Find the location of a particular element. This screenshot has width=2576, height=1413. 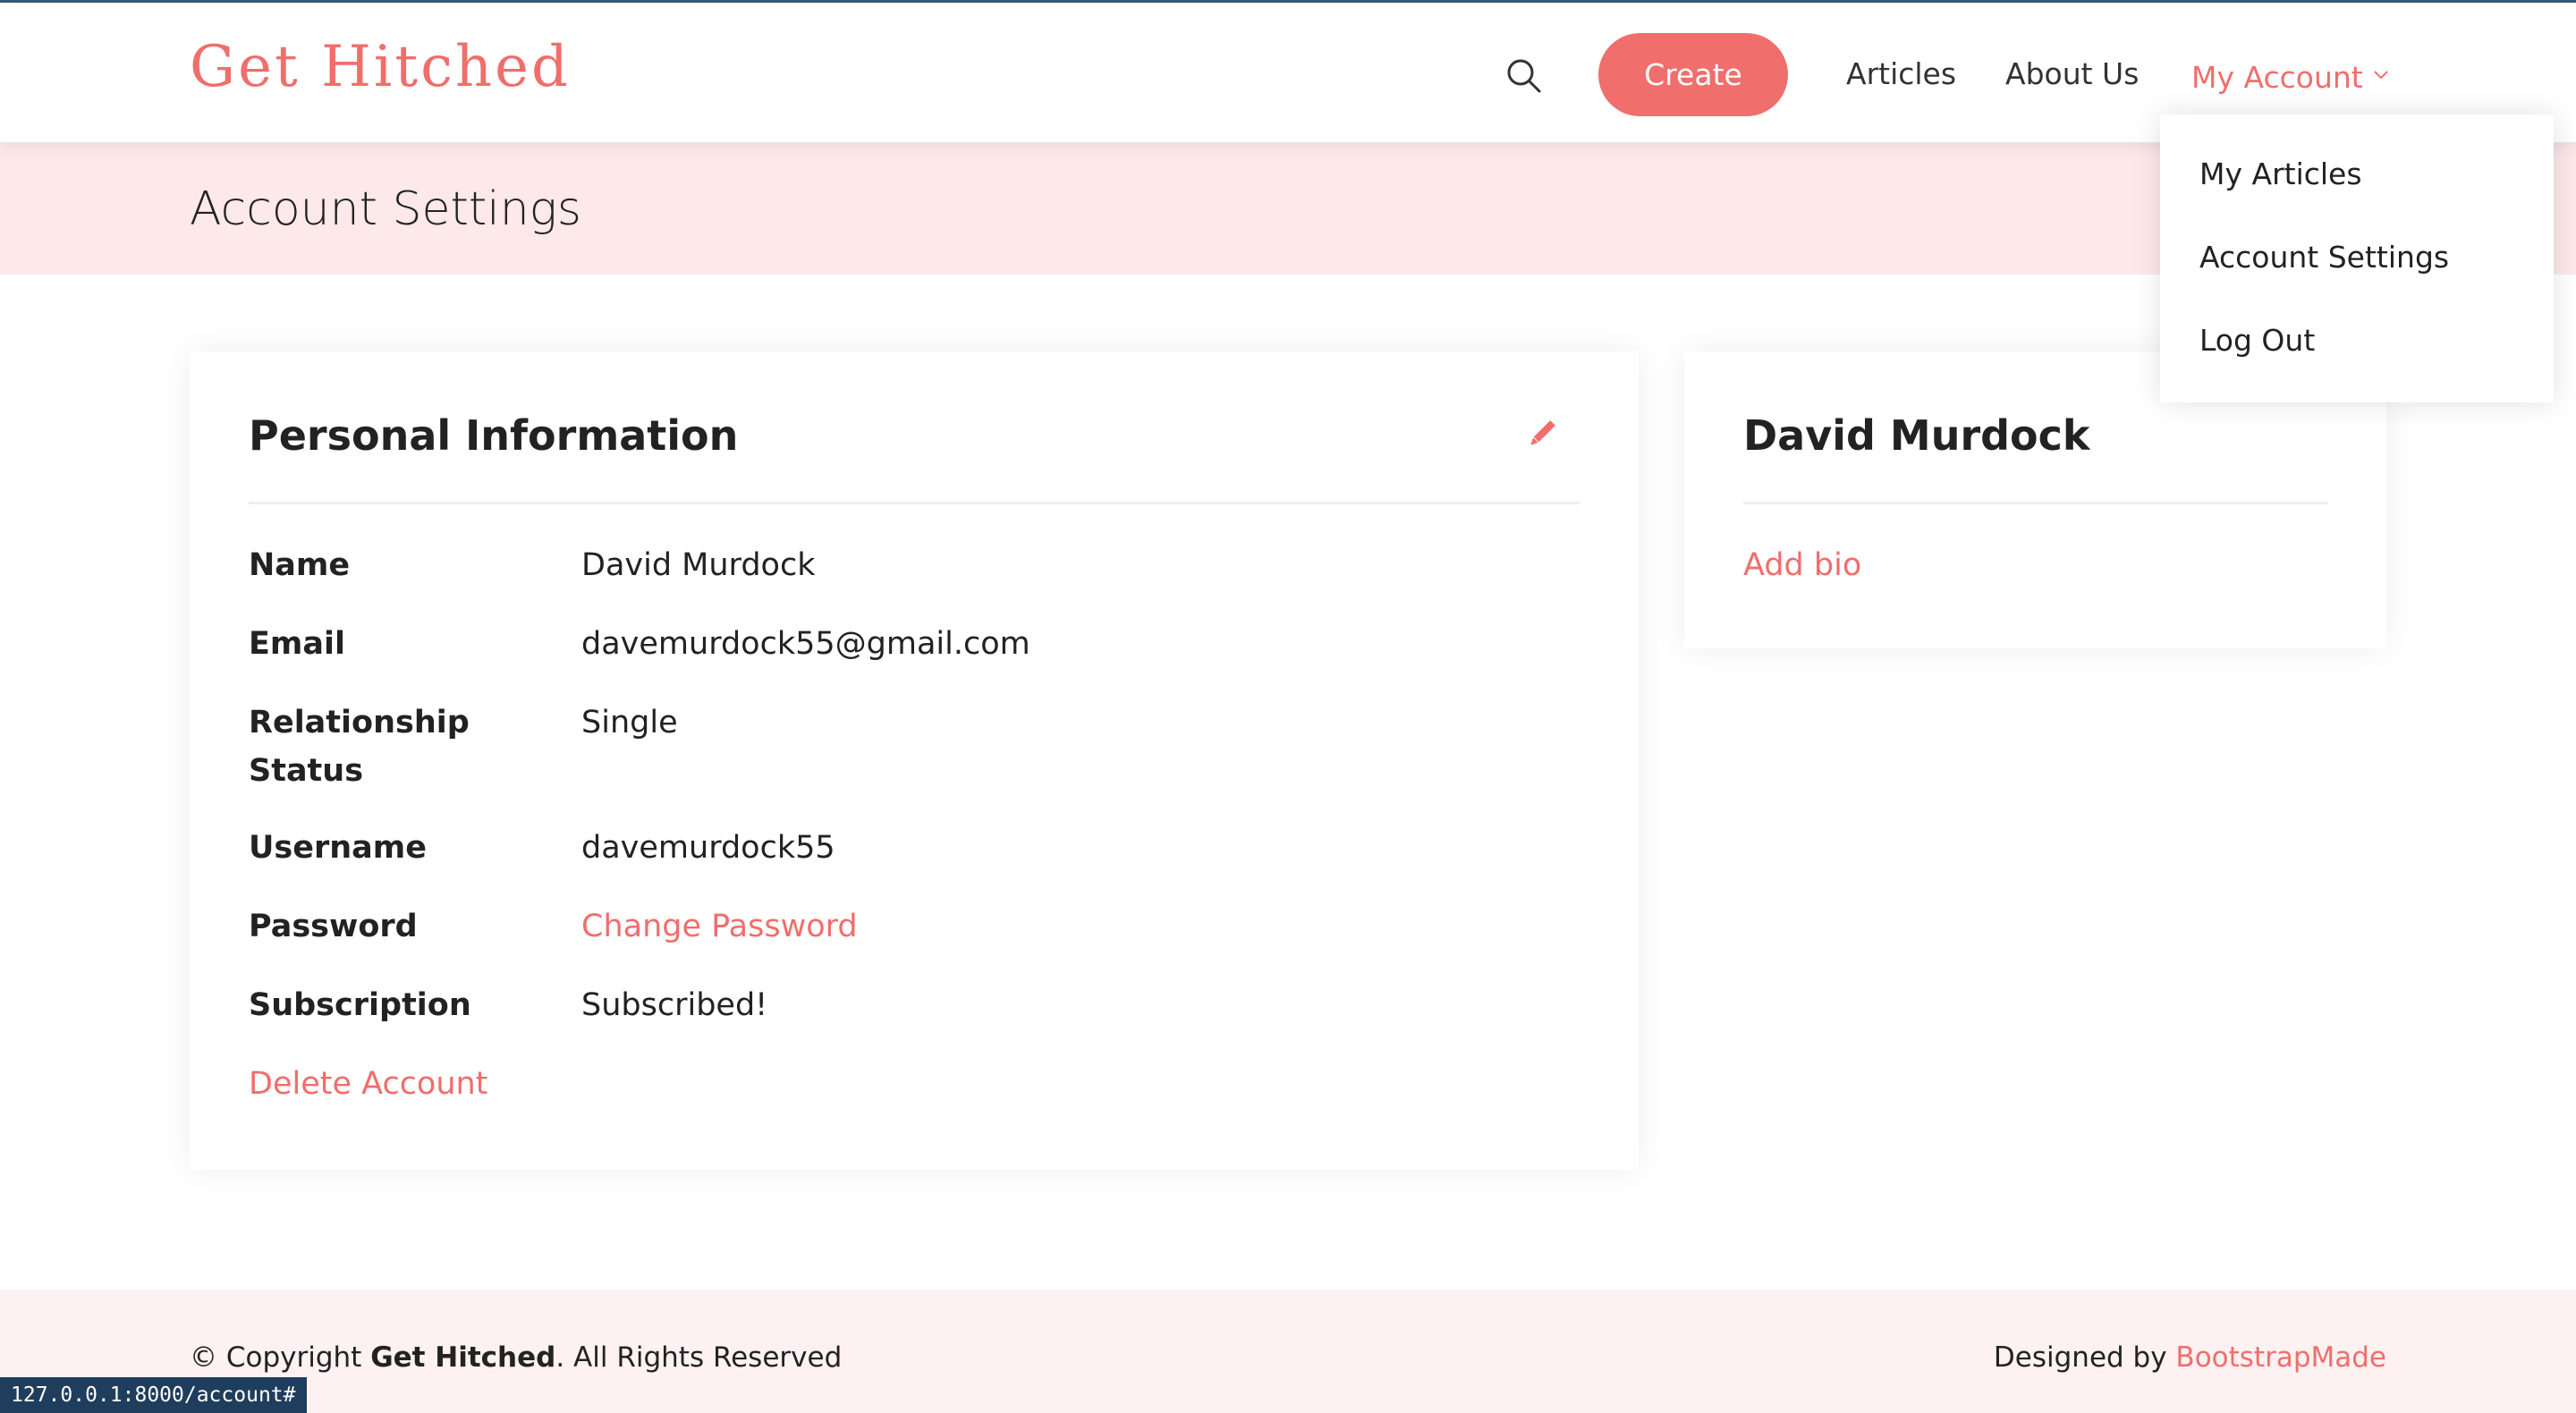

row-label: Subscription is located at coordinates (360, 1005).